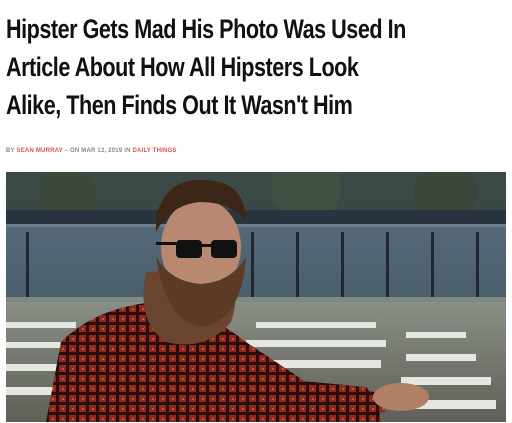 The image size is (512, 423). What do you see at coordinates (182, 67) in the screenshot?
I see `headline-line-2: Article About How All Hipsters Look` at bounding box center [182, 67].